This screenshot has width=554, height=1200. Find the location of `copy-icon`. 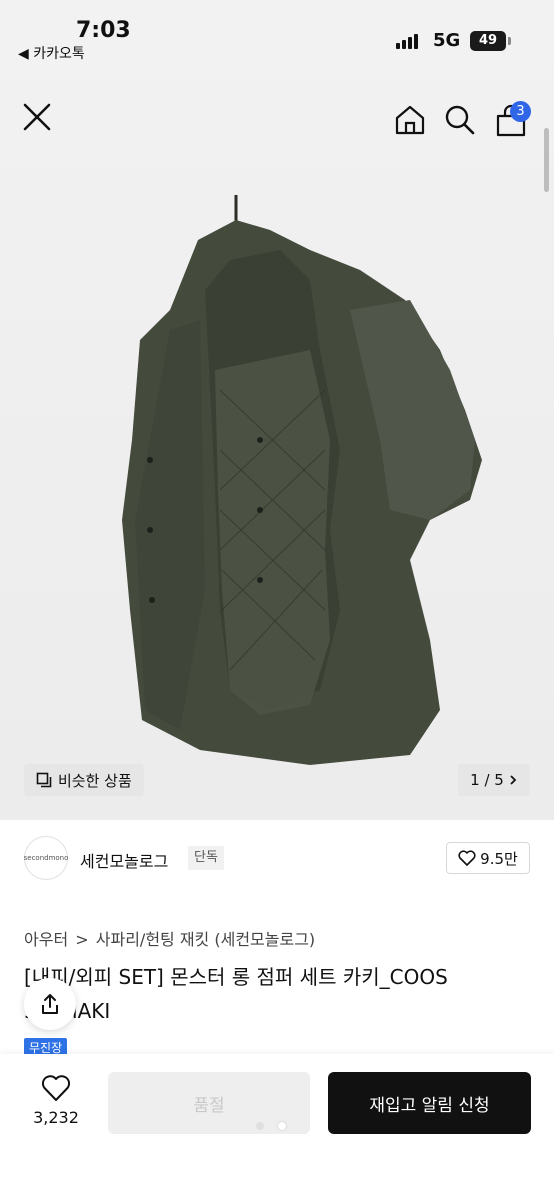

copy-icon is located at coordinates (44, 780).